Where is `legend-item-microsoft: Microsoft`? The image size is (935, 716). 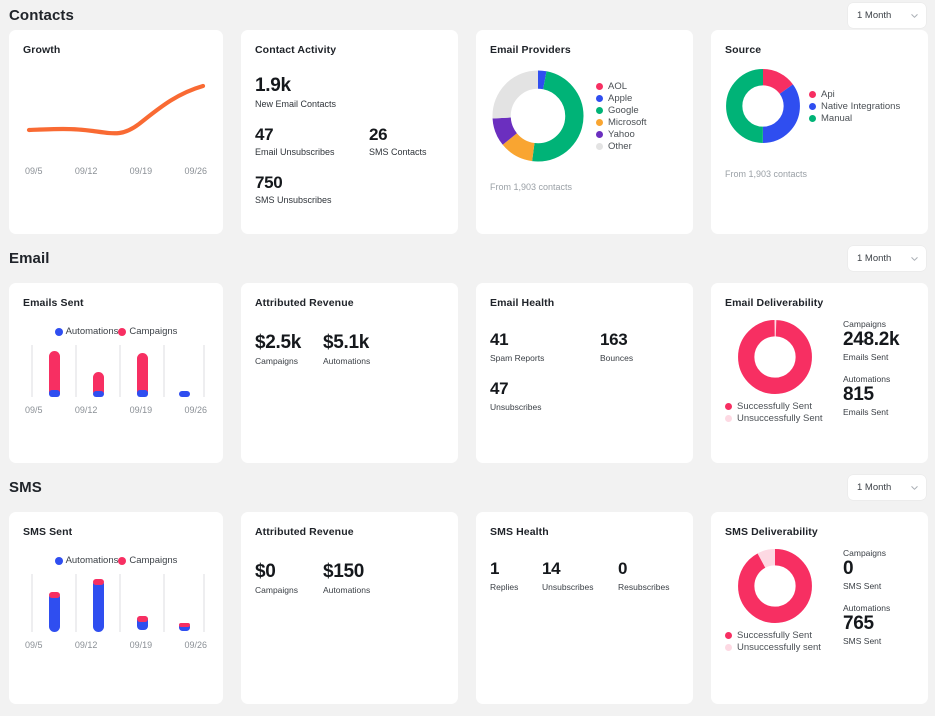 legend-item-microsoft: Microsoft is located at coordinates (621, 122).